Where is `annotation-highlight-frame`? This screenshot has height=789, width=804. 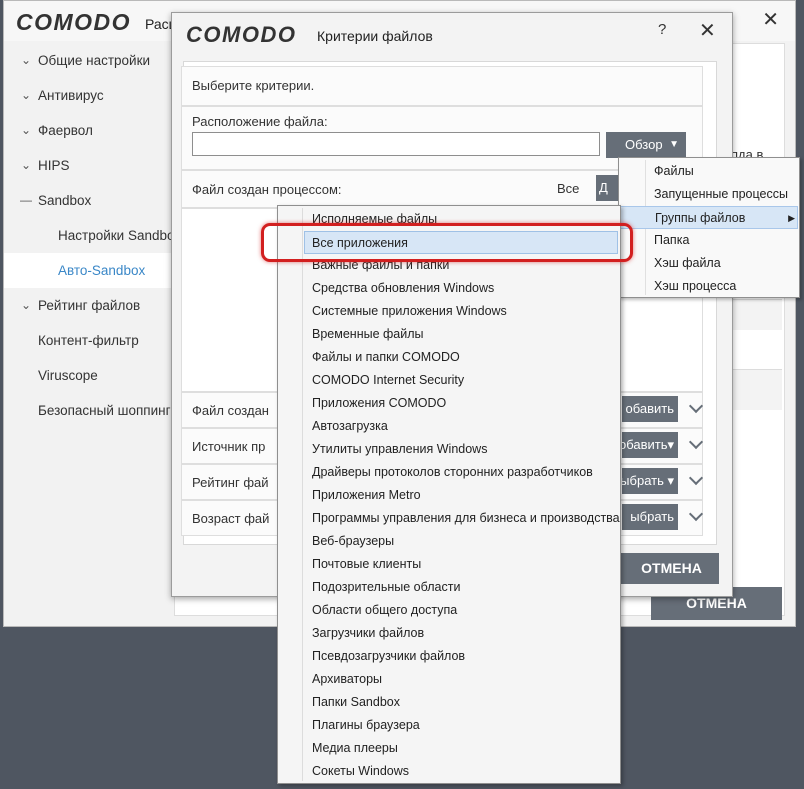 annotation-highlight-frame is located at coordinates (447, 242).